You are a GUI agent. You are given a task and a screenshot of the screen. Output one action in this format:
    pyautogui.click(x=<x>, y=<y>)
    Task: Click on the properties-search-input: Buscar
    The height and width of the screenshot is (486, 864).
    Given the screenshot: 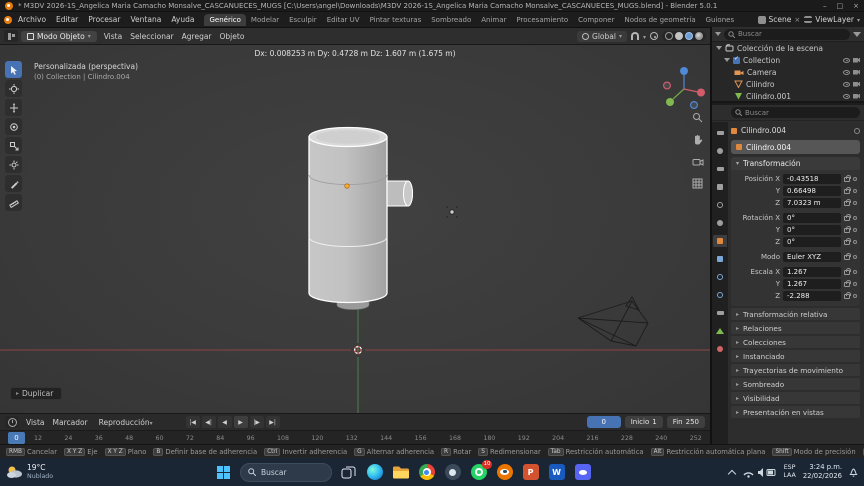 What is the action you would take?
    pyautogui.click(x=795, y=112)
    